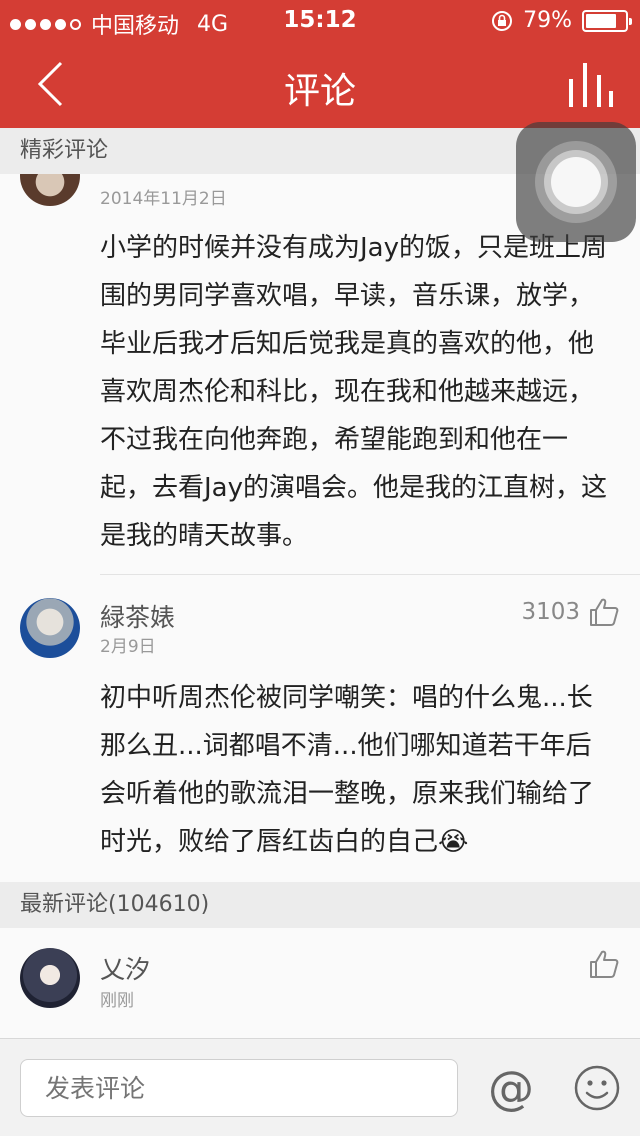 The height and width of the screenshot is (1136, 640). Describe the element at coordinates (163, 199) in the screenshot. I see `comment-date: 2014年11月2日` at that location.